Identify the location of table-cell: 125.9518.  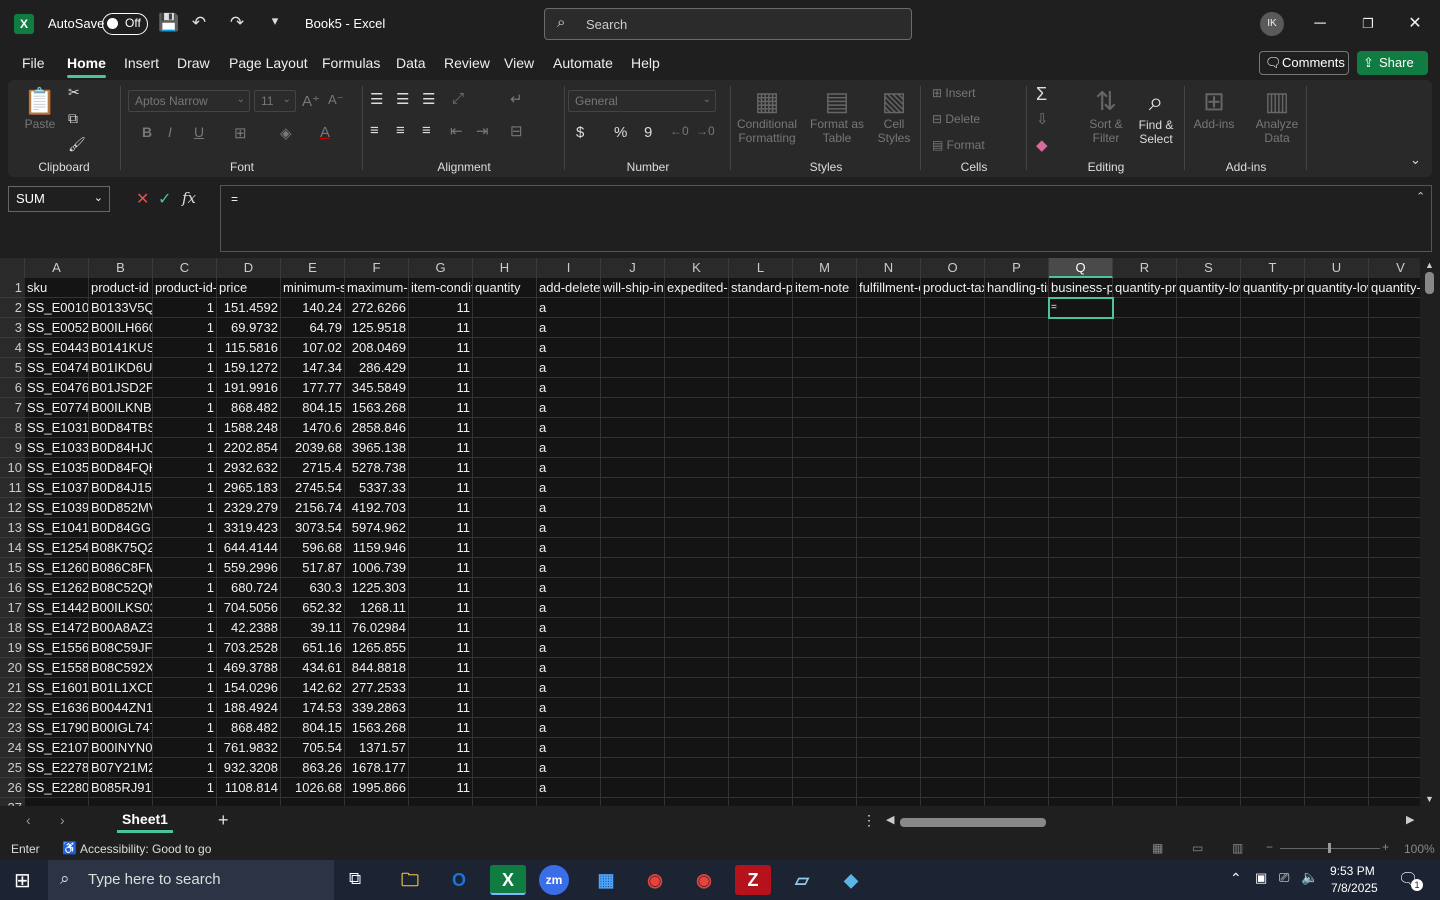
(377, 328).